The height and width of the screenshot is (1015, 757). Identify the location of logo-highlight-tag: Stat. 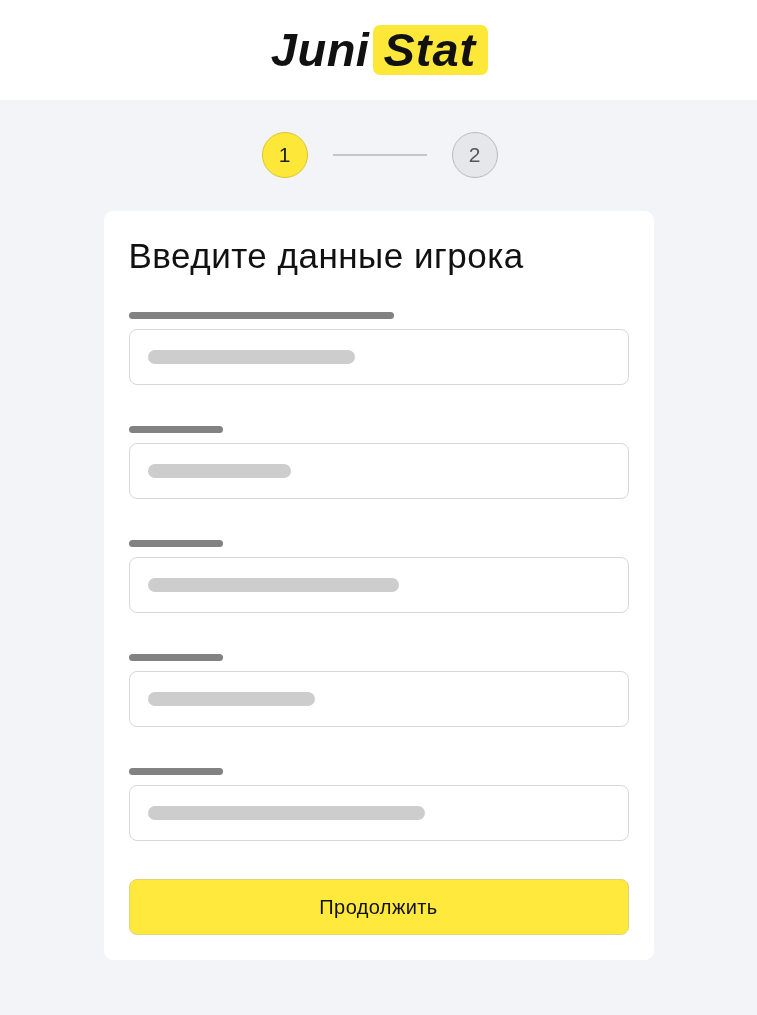
(431, 50).